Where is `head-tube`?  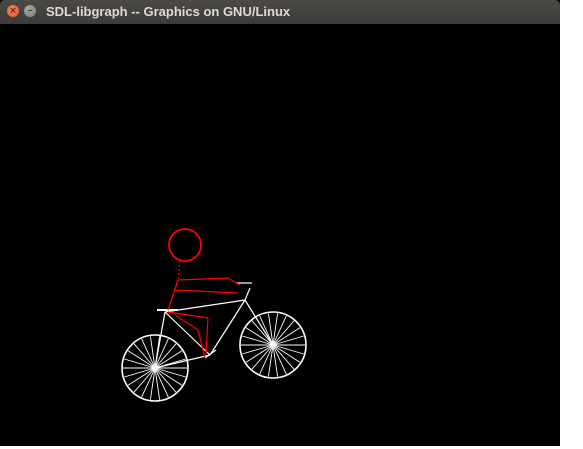
head-tube is located at coordinates (247, 294).